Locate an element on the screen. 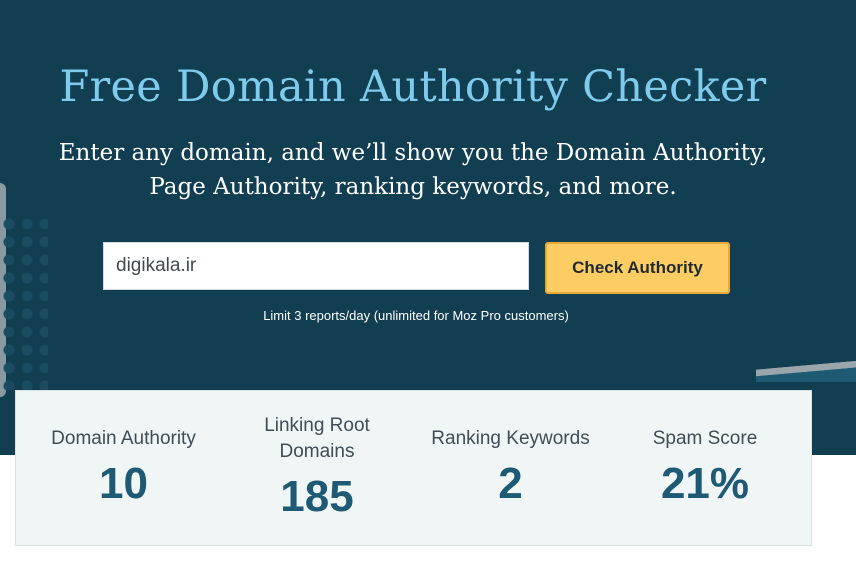 The height and width of the screenshot is (563, 856). stat-value: 185 is located at coordinates (317, 496).